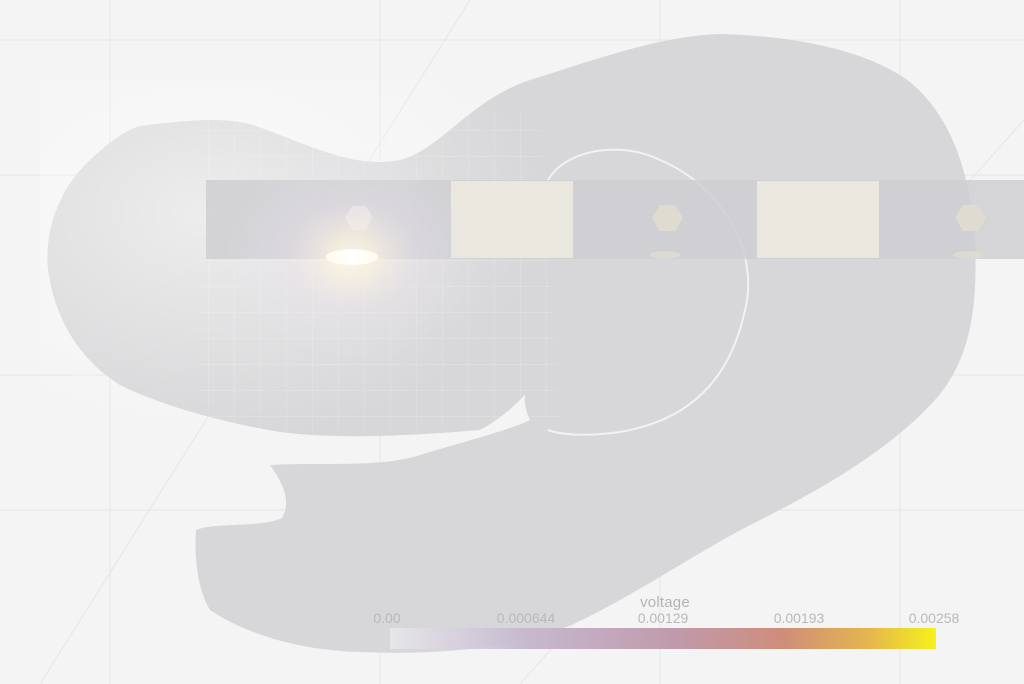  What do you see at coordinates (663, 618) in the screenshot?
I see `colorbar-tick-label: 0.00129` at bounding box center [663, 618].